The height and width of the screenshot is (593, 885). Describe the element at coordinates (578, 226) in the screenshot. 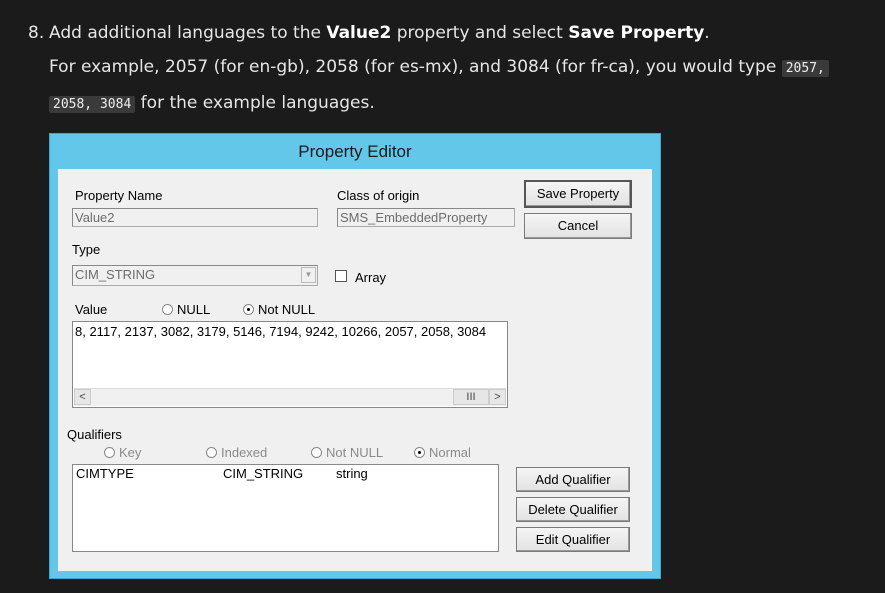

I see `cancel-button: Cancel` at that location.